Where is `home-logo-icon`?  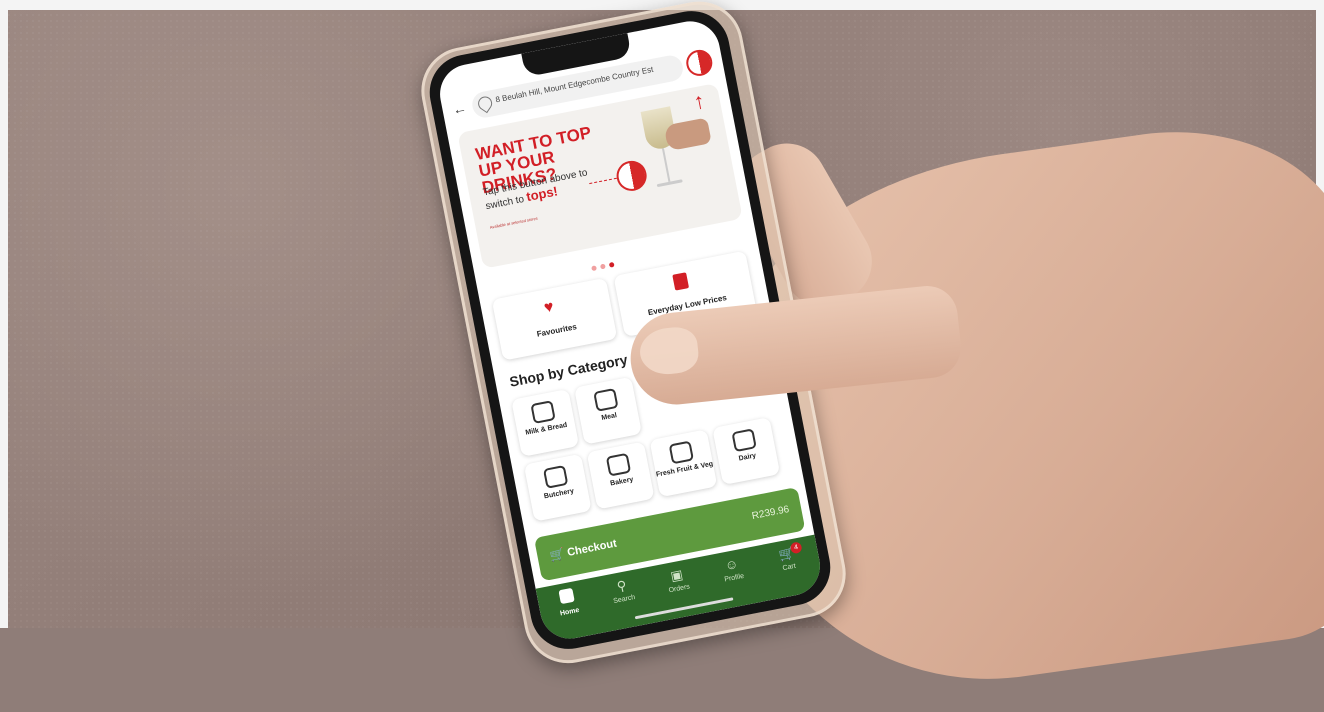 home-logo-icon is located at coordinates (566, 596).